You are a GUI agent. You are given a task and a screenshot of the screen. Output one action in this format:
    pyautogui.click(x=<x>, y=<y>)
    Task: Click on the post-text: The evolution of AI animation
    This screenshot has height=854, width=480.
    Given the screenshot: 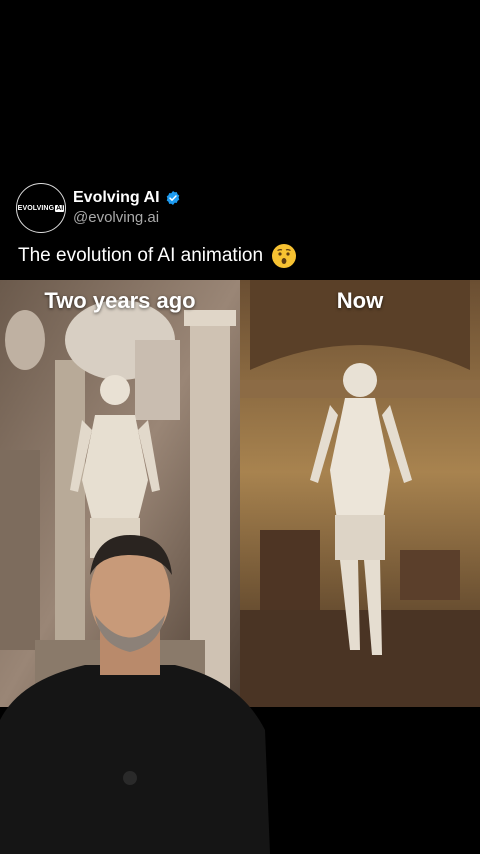 What is the action you would take?
    pyautogui.click(x=157, y=256)
    